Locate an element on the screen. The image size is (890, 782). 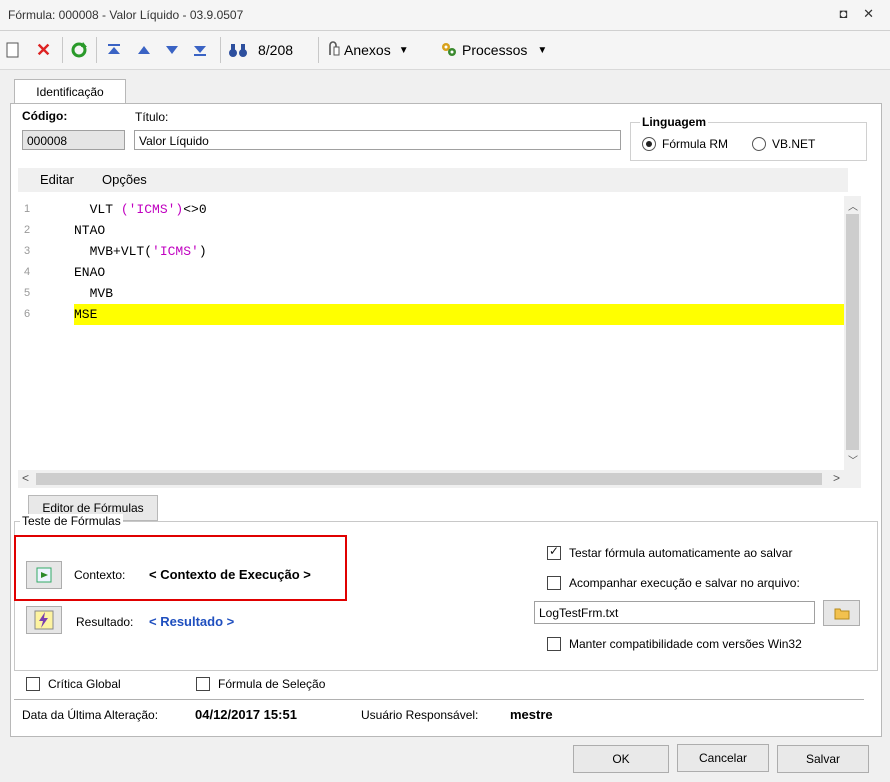
refresh-icon is located at coordinates (79, 50).